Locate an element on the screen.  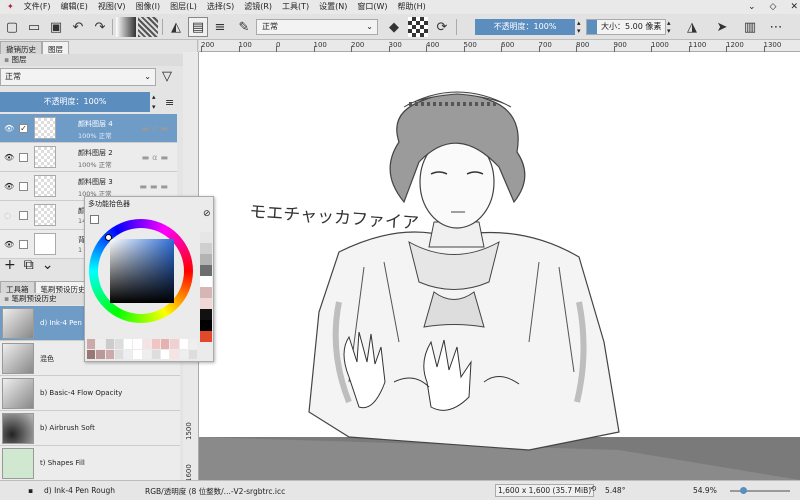
layers-icon: ▪ is located at coordinates (7, 59).